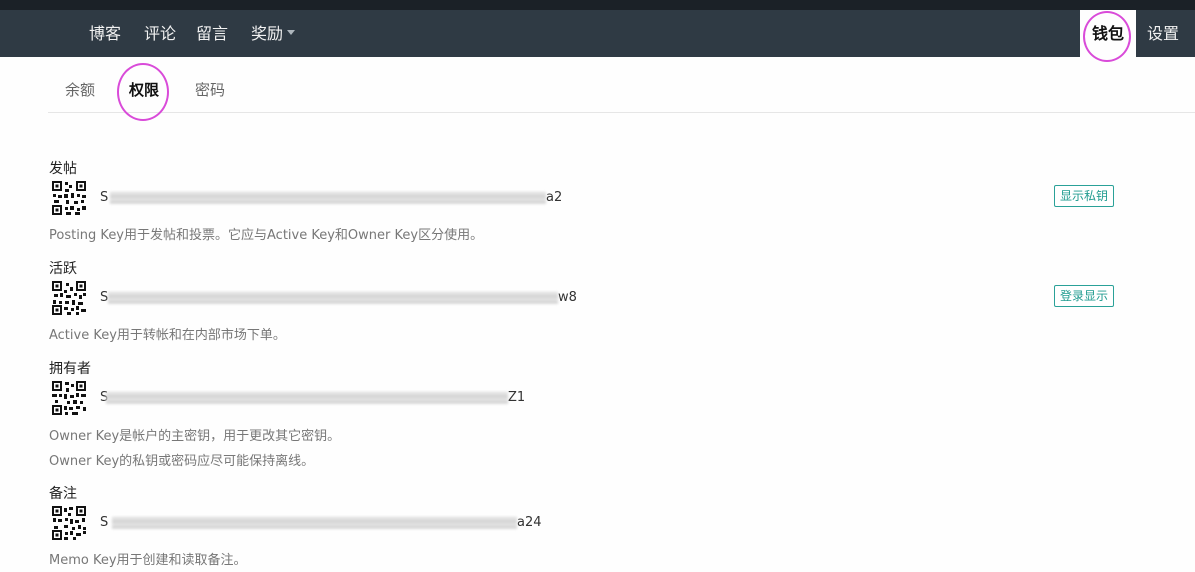 This screenshot has width=1195, height=572. What do you see at coordinates (314, 523) in the screenshot?
I see `memo-key-blur` at bounding box center [314, 523].